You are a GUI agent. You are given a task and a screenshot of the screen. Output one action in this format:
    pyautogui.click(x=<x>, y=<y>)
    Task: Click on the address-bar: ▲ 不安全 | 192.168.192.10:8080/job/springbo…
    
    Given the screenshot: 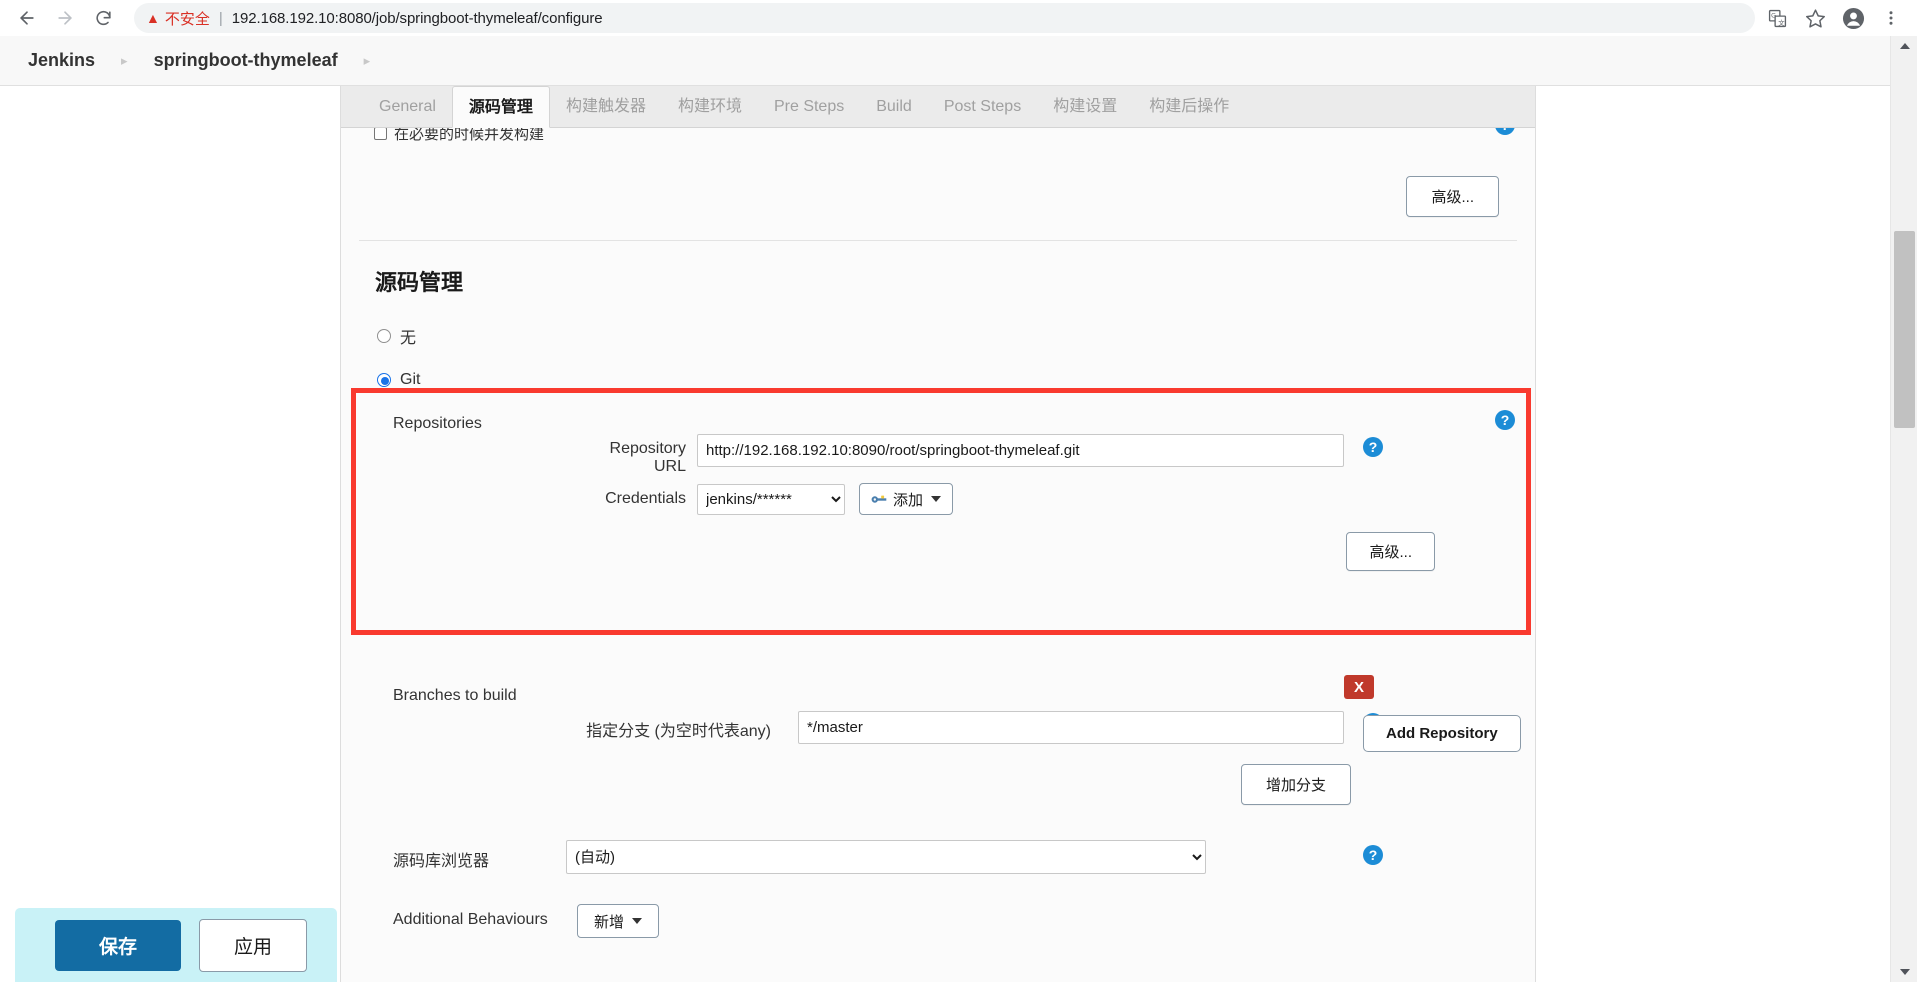 What is the action you would take?
    pyautogui.click(x=944, y=18)
    